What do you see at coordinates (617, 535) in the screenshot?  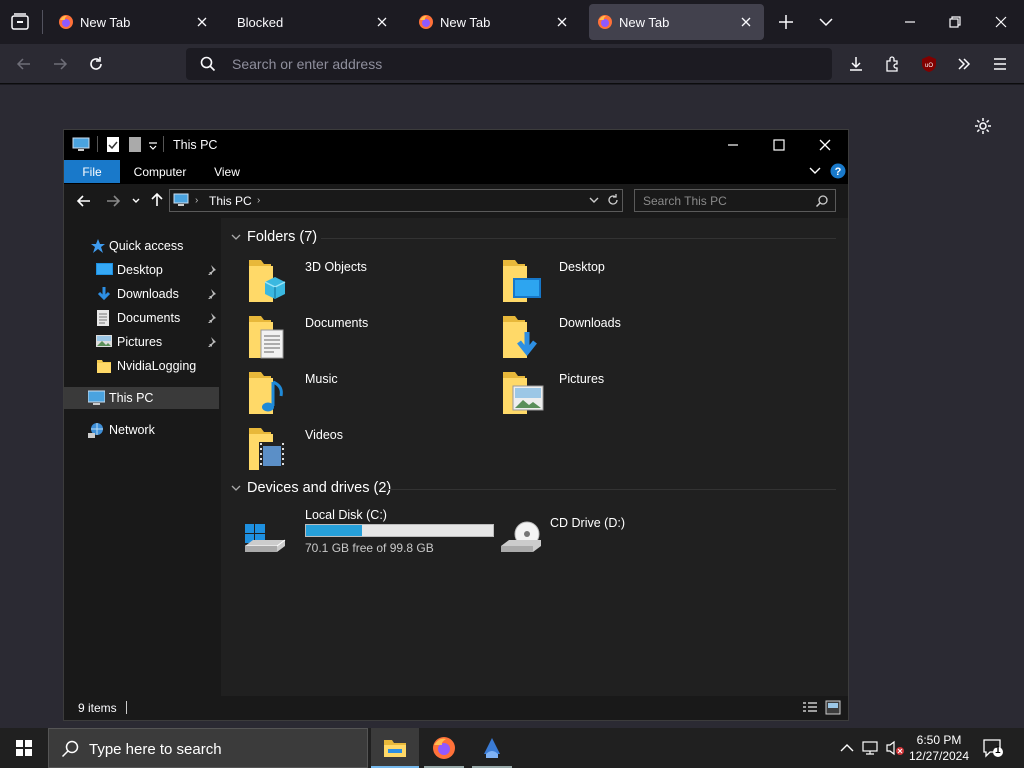 I see `drive-cd-d: CD Drive (D:)` at bounding box center [617, 535].